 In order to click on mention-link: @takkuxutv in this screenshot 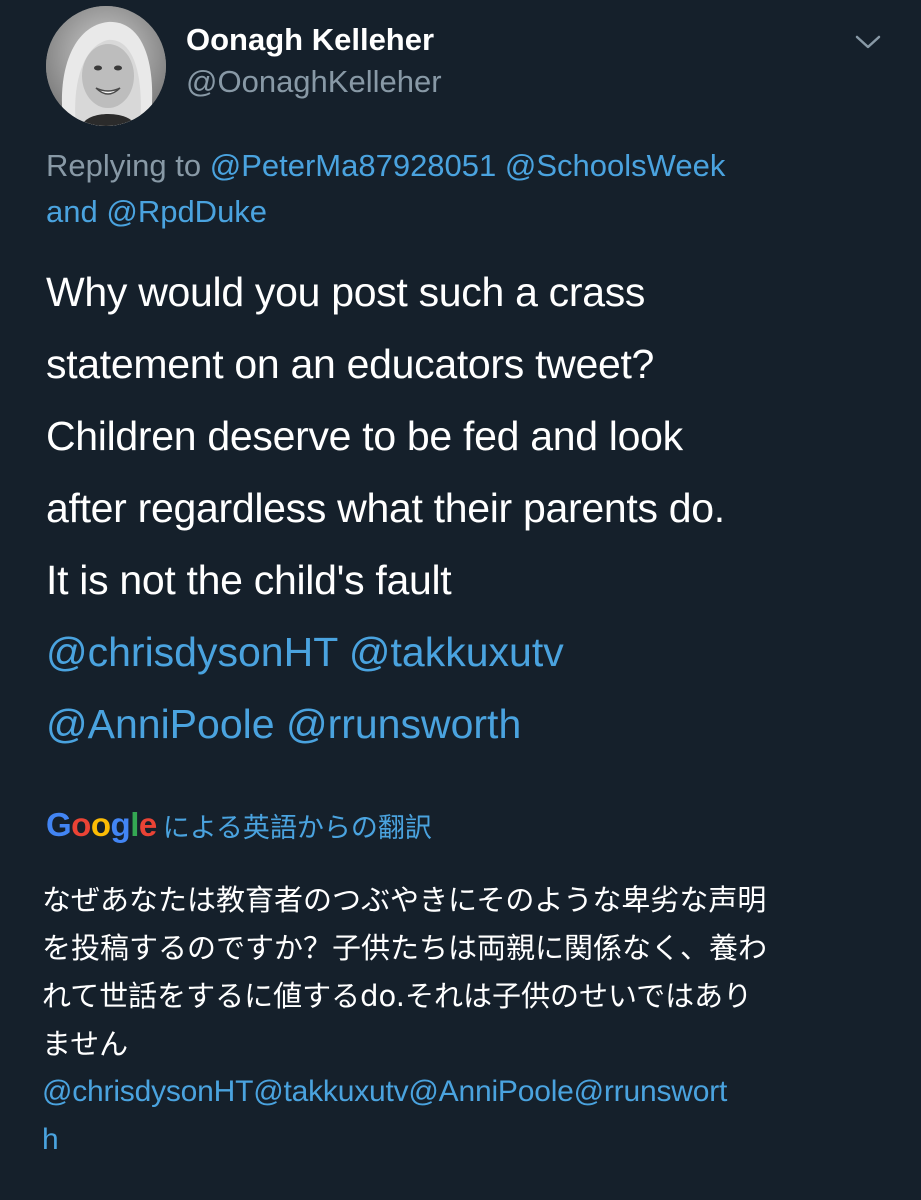, I will do `click(456, 652)`.